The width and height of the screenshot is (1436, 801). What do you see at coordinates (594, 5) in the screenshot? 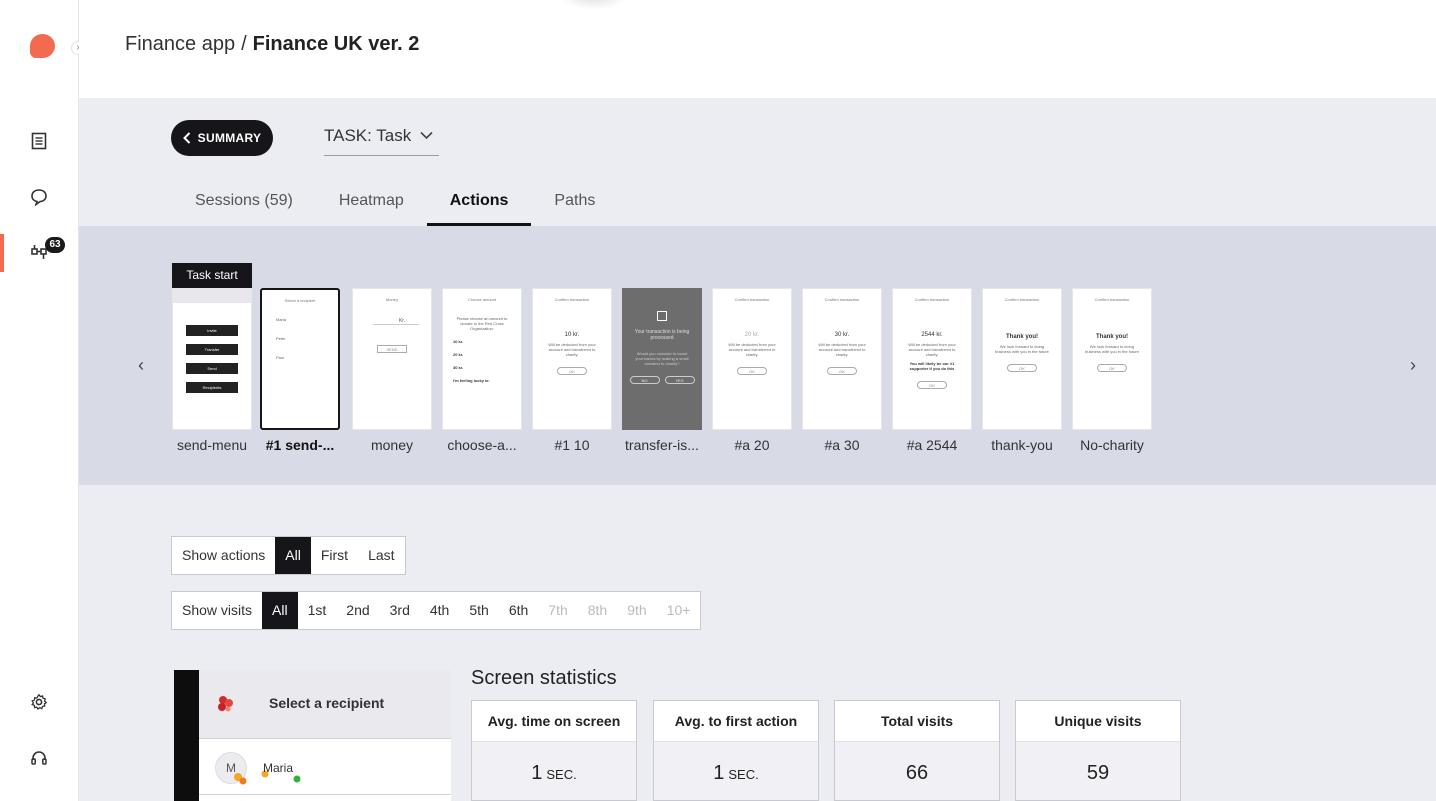
I see `header-decoration` at bounding box center [594, 5].